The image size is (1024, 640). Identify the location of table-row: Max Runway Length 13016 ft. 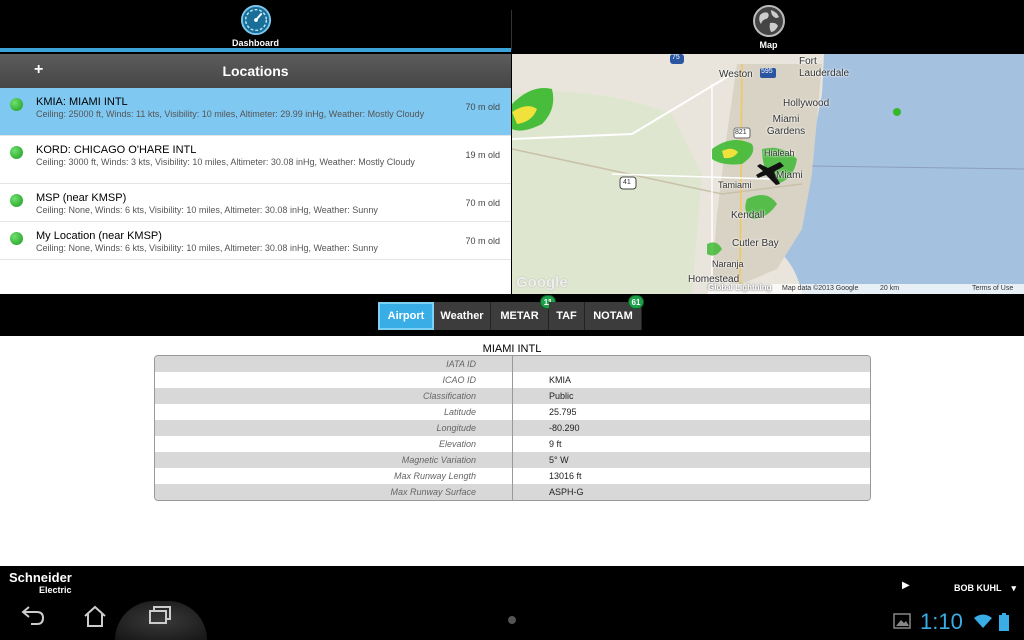
(512, 476).